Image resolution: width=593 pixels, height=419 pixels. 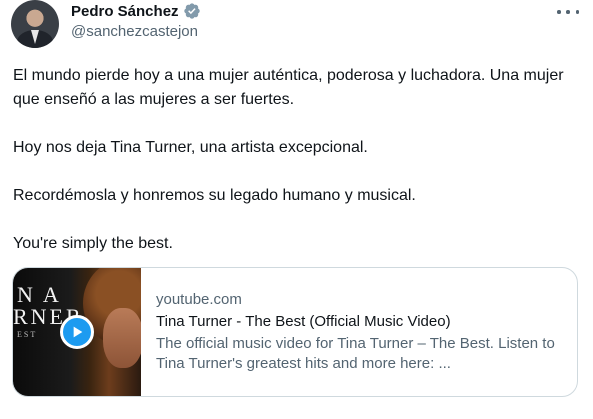 I want to click on avatar, so click(x=35, y=24).